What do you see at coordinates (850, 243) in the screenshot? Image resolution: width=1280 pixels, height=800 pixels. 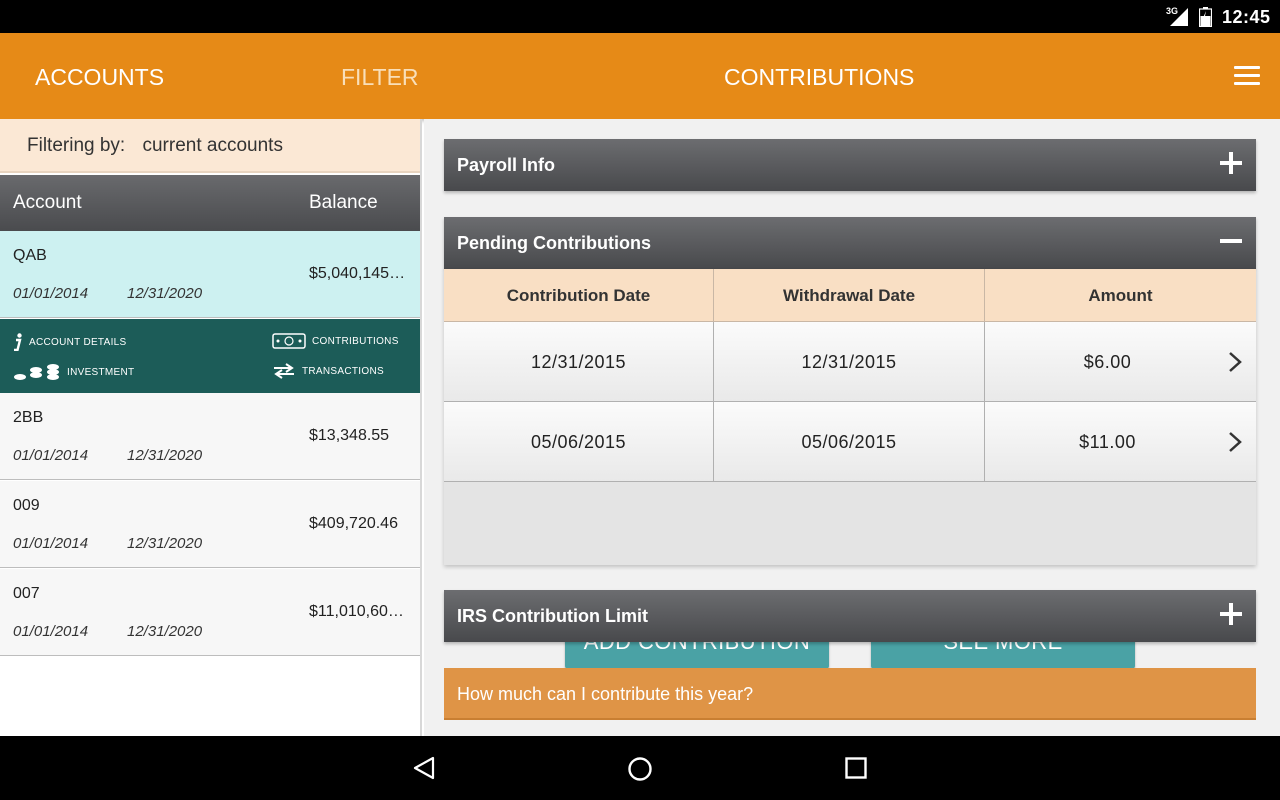 I see `pending-contributions-header: Pending Contributions` at bounding box center [850, 243].